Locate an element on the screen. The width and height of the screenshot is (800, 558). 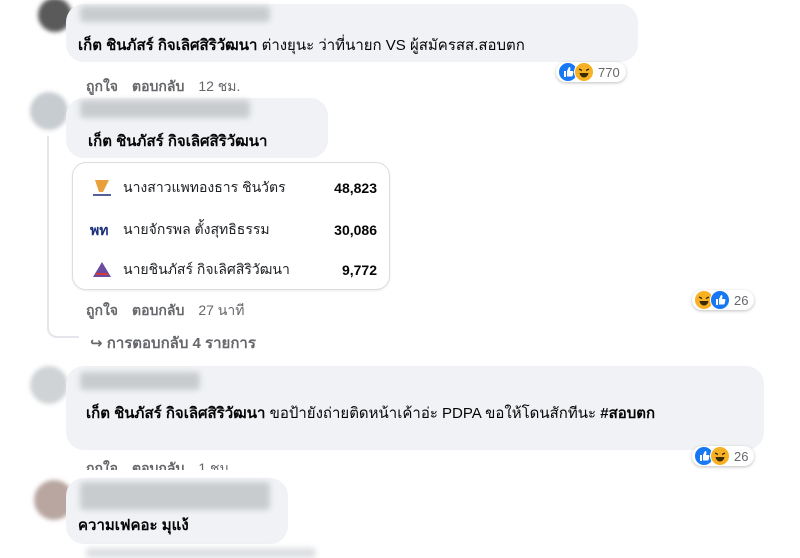
comment-actions: ถูกใจ ตอบกลับ 27 นาที is located at coordinates (165, 311).